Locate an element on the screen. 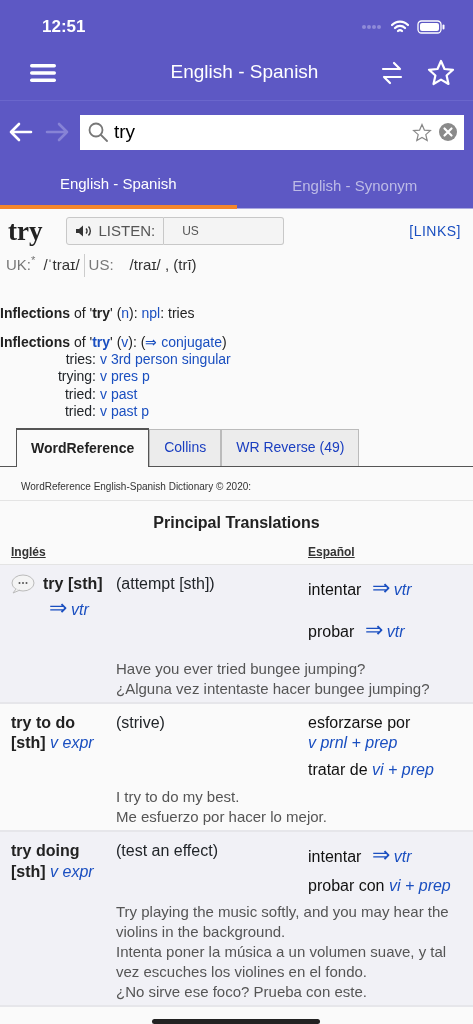  menu-button is located at coordinates (43, 72).